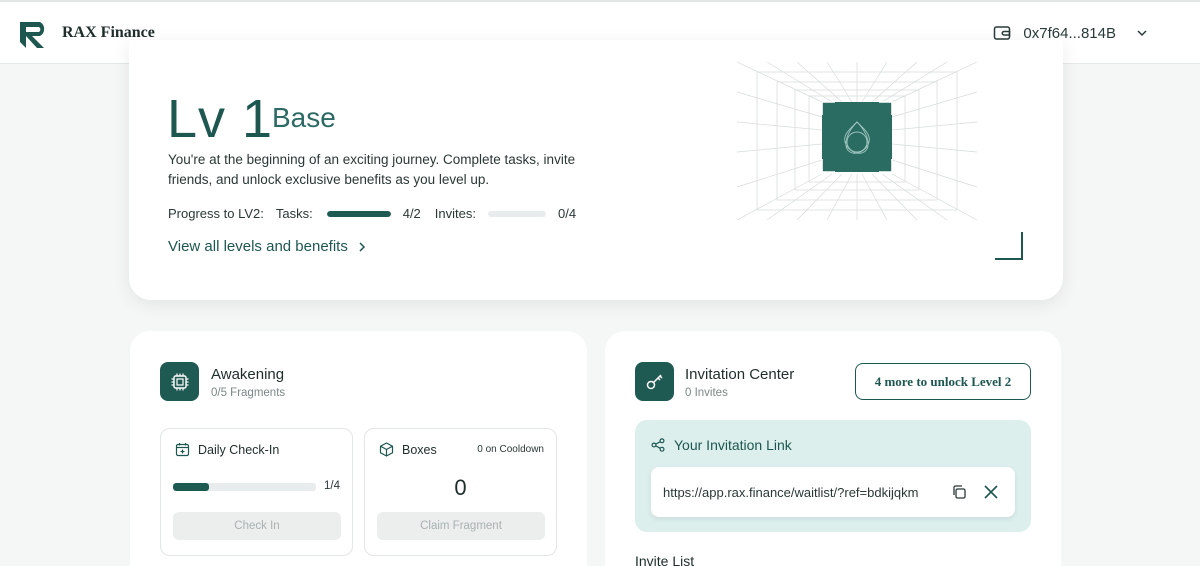  Describe the element at coordinates (455, 213) in the screenshot. I see `invites-label: Invites:` at that location.